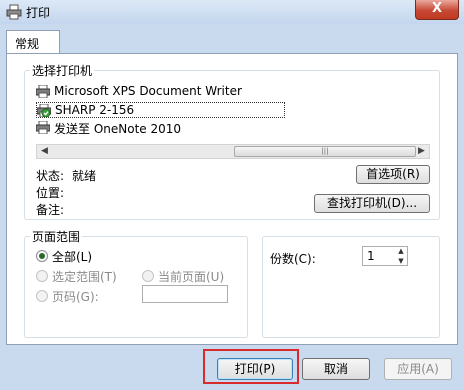 The image size is (464, 390). I want to click on spin-down-icon: ▼, so click(401, 261).